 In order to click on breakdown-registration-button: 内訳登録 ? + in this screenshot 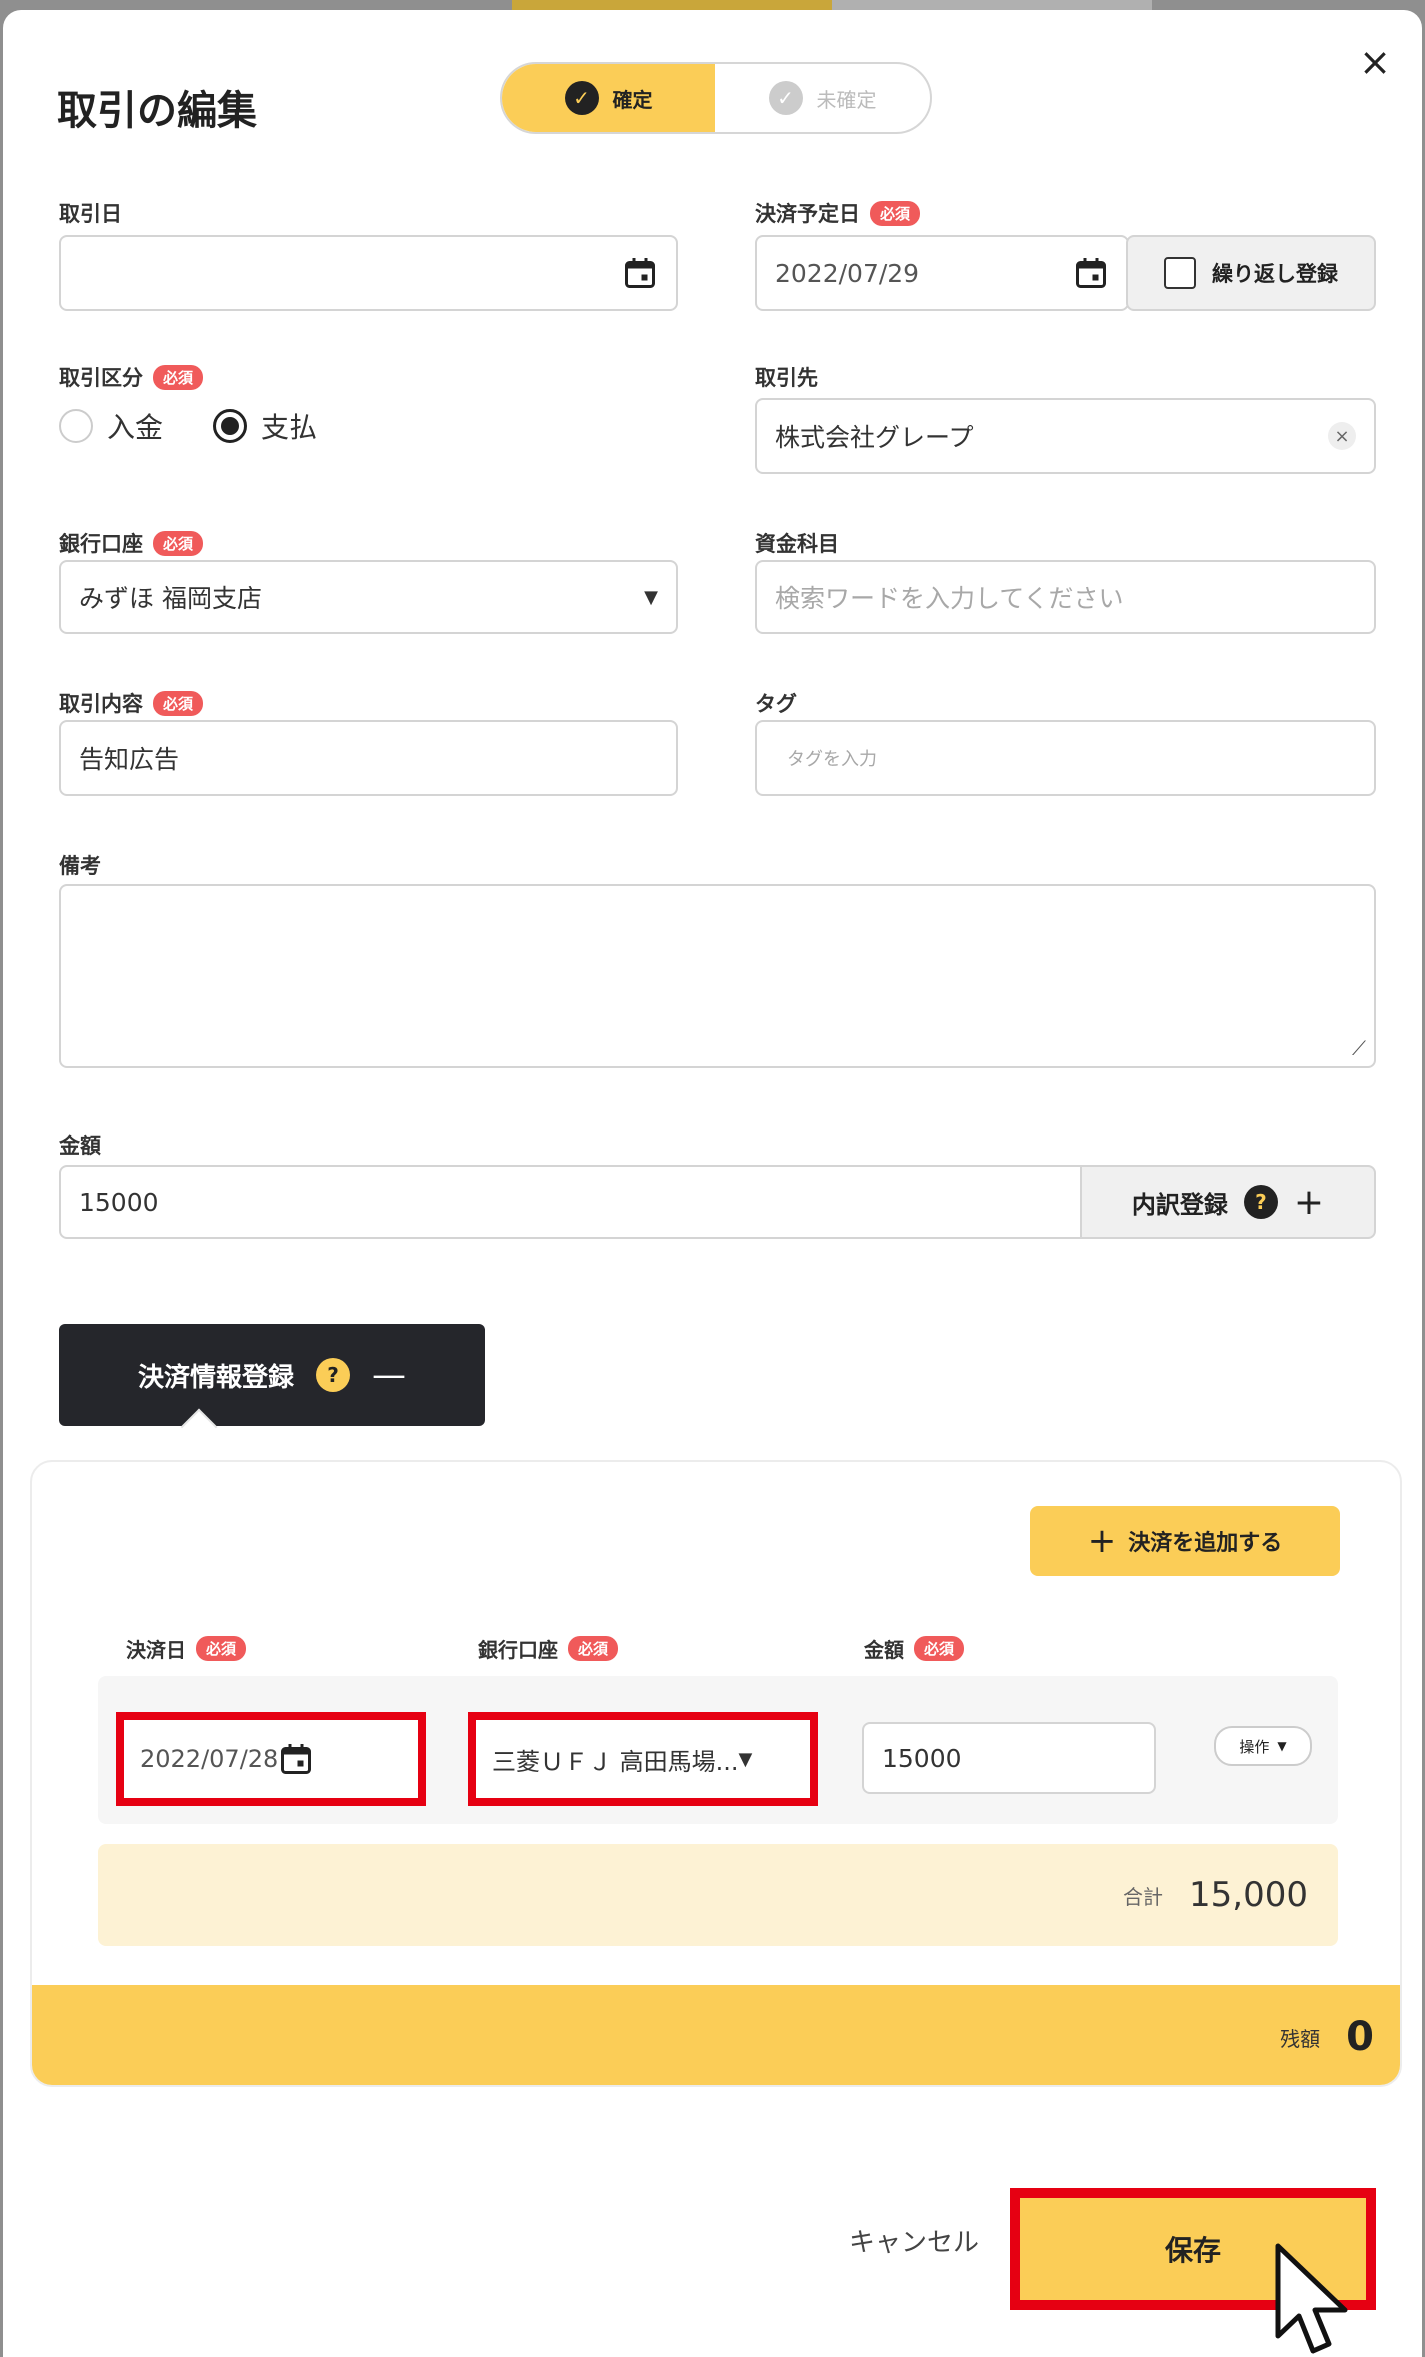, I will do `click(1228, 1202)`.